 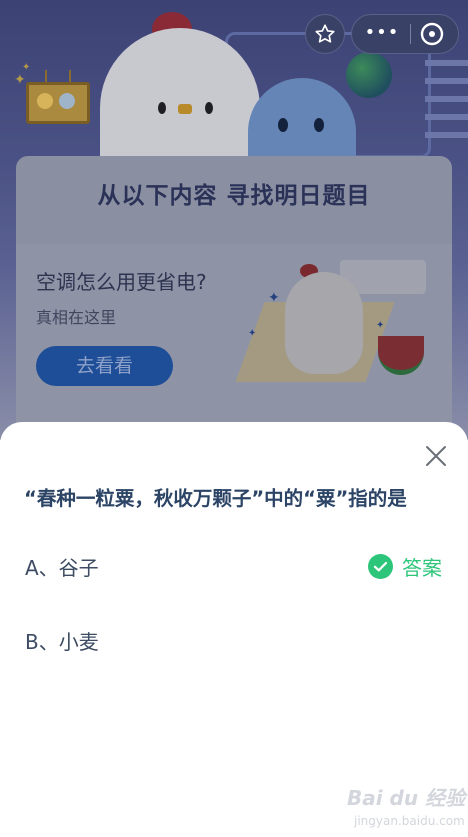 I want to click on more-dots-icon: •••, so click(x=382, y=32).